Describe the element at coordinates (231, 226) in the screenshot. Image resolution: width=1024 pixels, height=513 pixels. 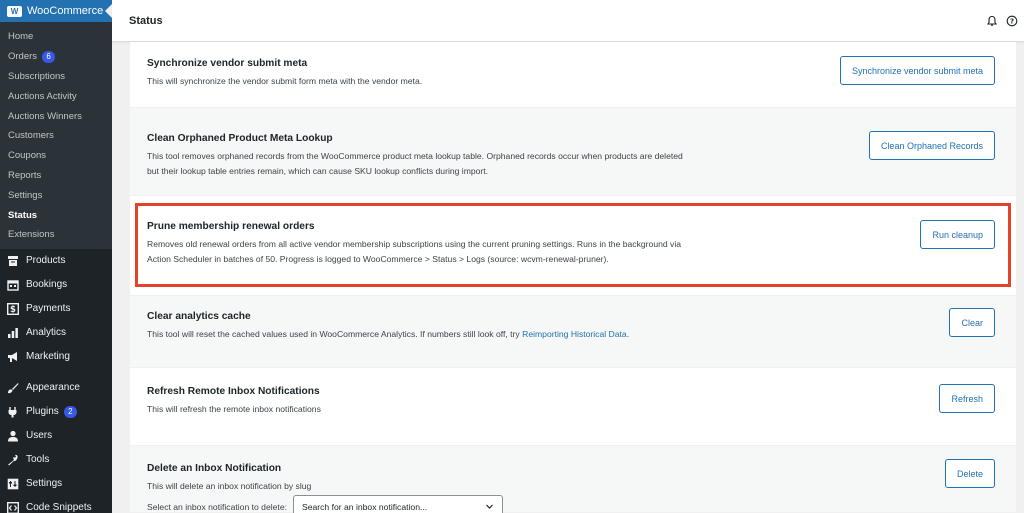
I see `tool-title: Prune membership renewal orders` at that location.